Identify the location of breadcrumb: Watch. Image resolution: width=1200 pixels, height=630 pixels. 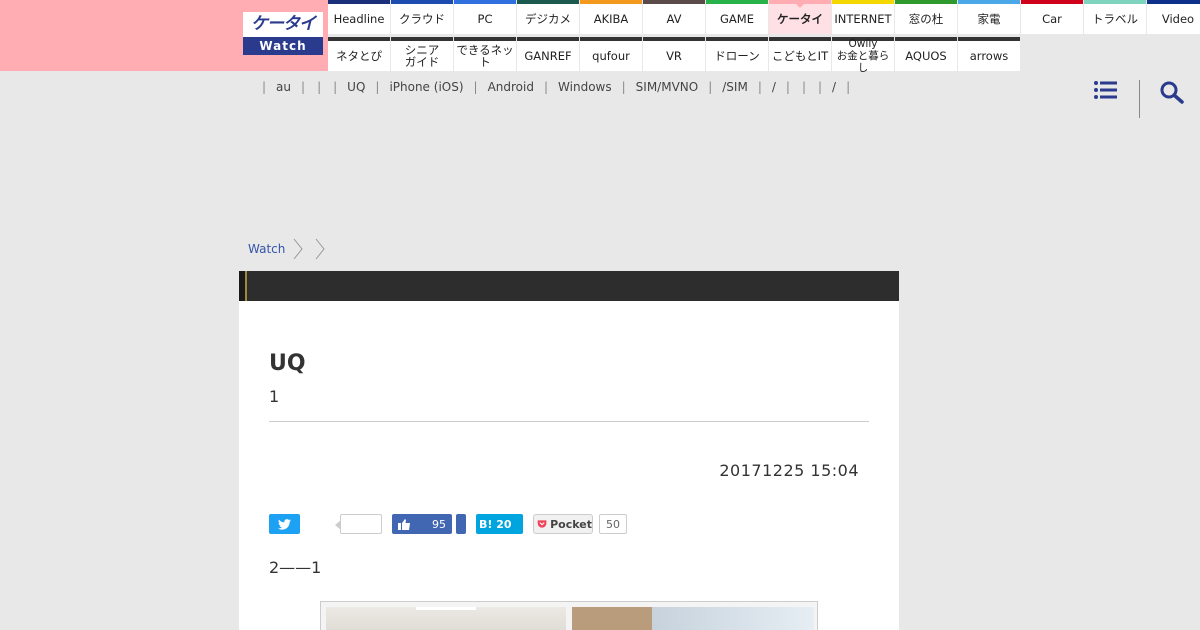
(288, 249).